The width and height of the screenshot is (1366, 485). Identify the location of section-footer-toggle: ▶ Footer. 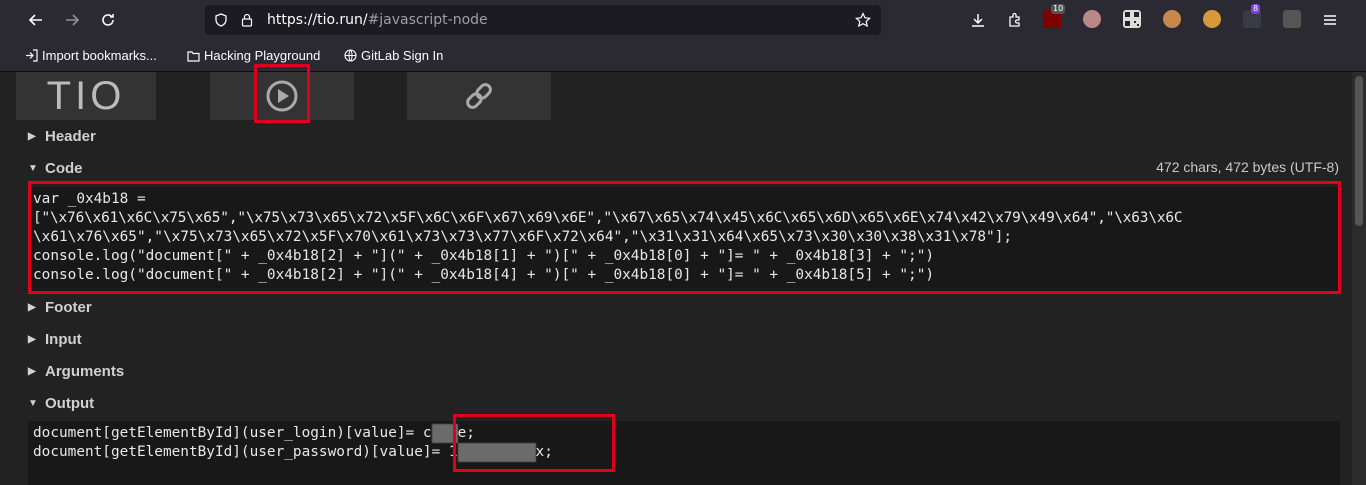
(60, 307).